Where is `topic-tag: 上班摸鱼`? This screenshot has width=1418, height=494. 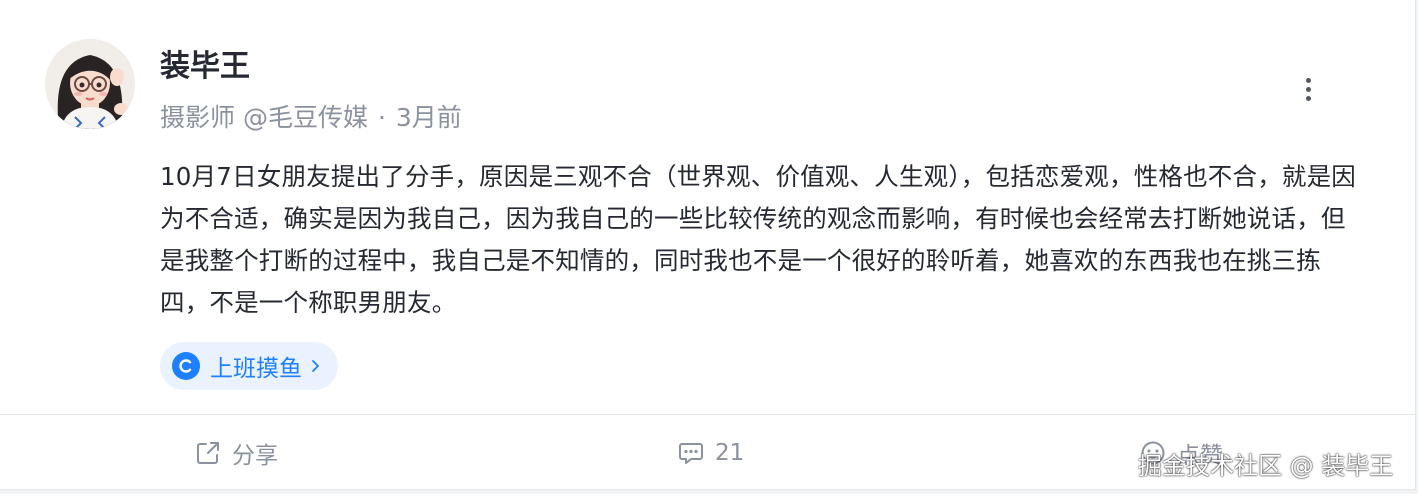
topic-tag: 上班摸鱼 is located at coordinates (249, 366).